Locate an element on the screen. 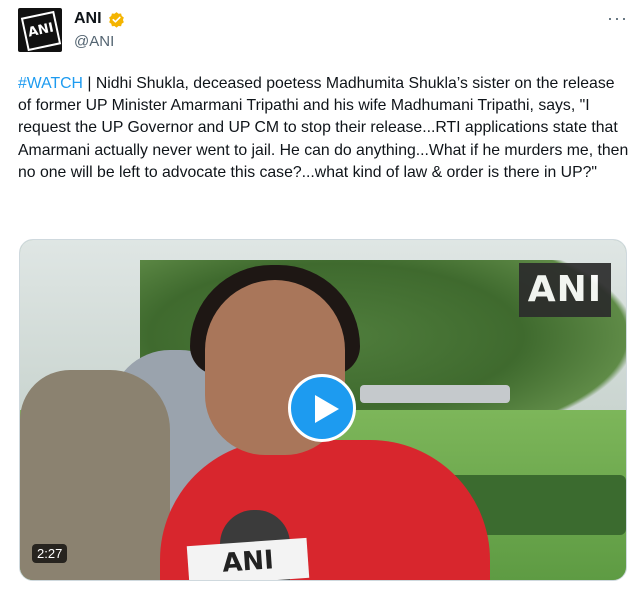 Image resolution: width=640 pixels, height=595 pixels. avatar: ANI is located at coordinates (40, 30).